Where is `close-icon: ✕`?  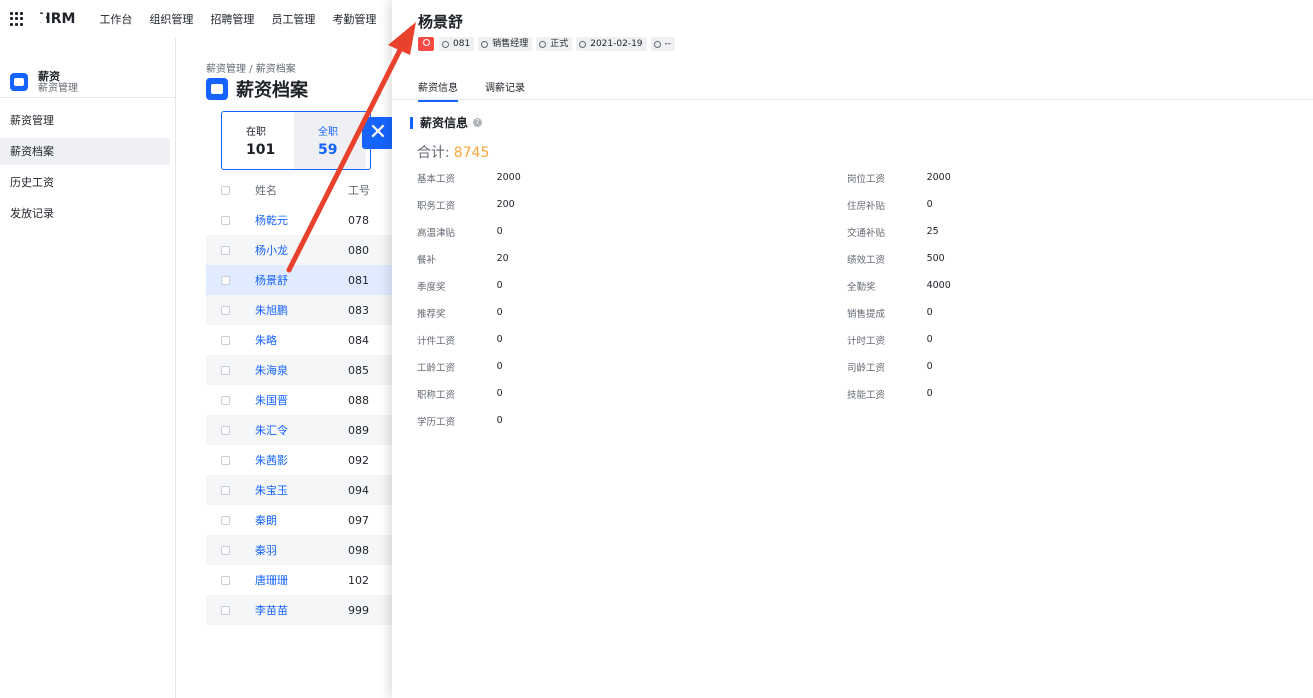 close-icon: ✕ is located at coordinates (378, 133).